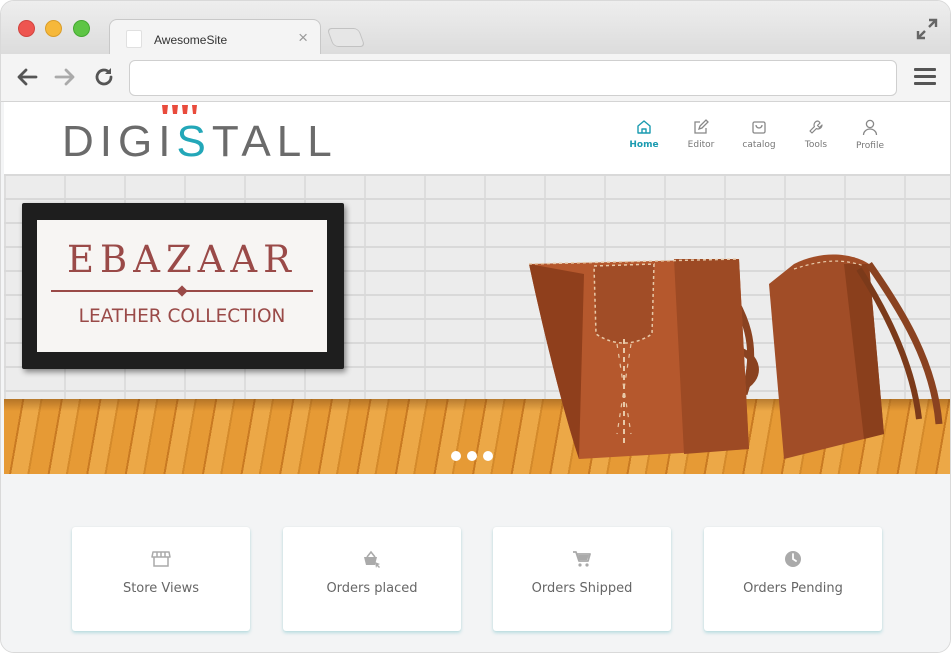  What do you see at coordinates (53, 28) in the screenshot?
I see `minimize-window-button` at bounding box center [53, 28].